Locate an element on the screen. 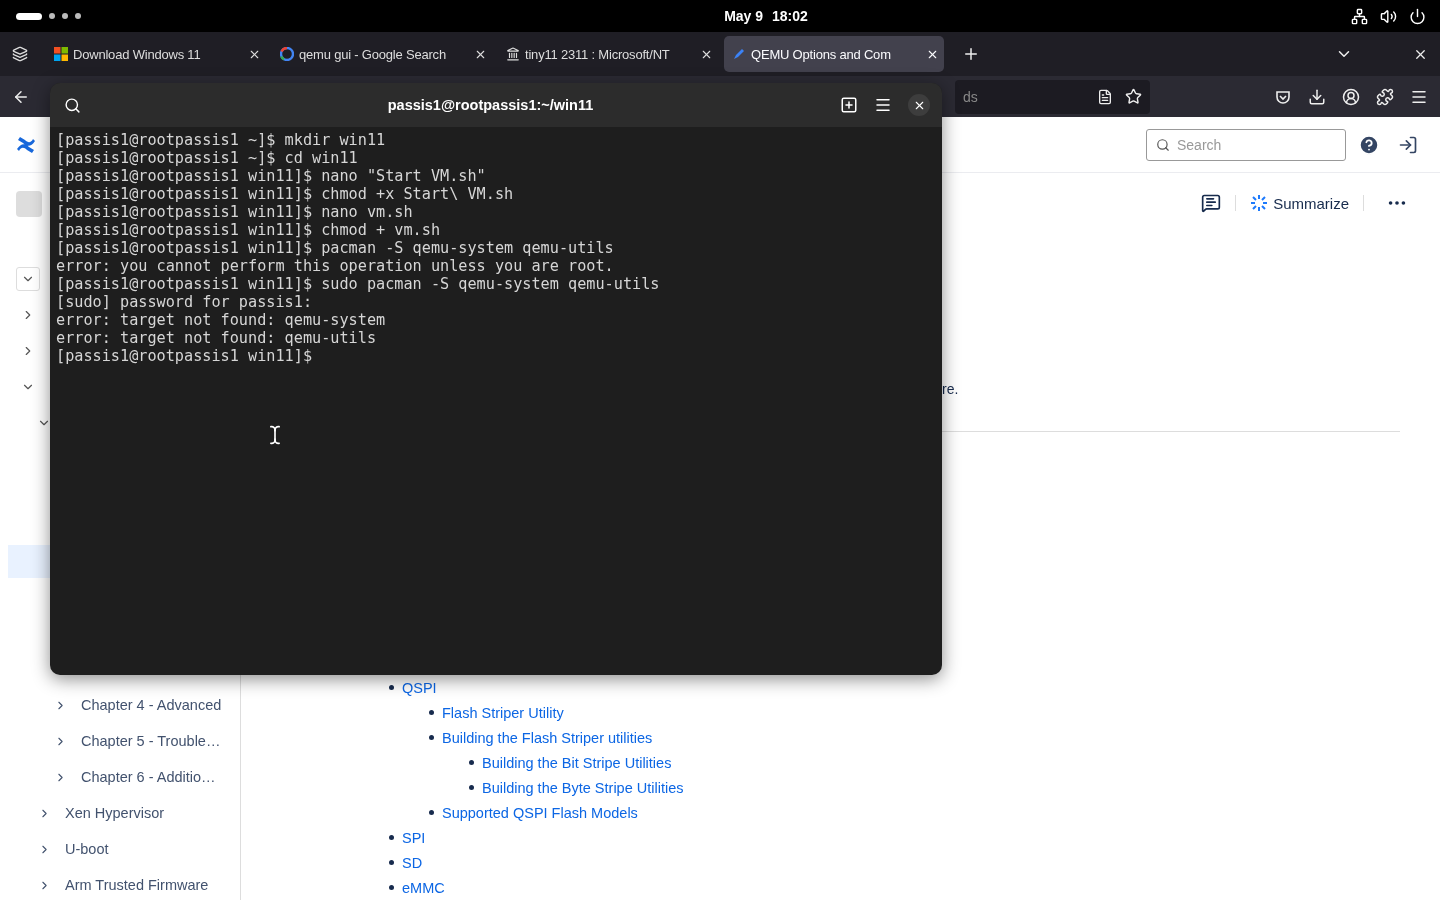  selected-item-highlight is located at coordinates (29, 561).